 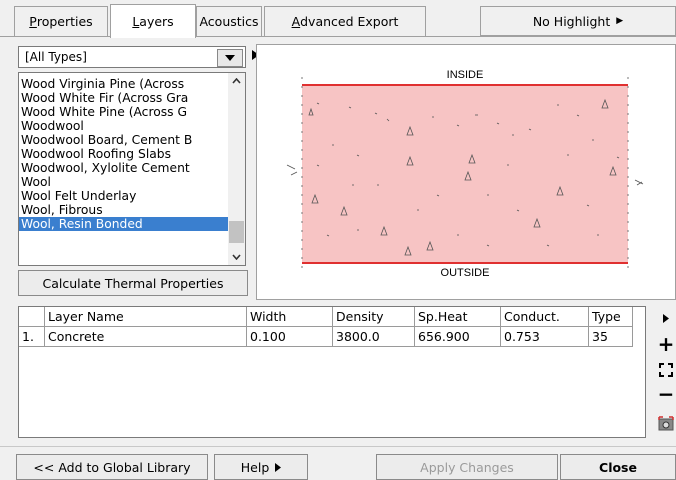 I want to click on help-button: Help, so click(x=261, y=467).